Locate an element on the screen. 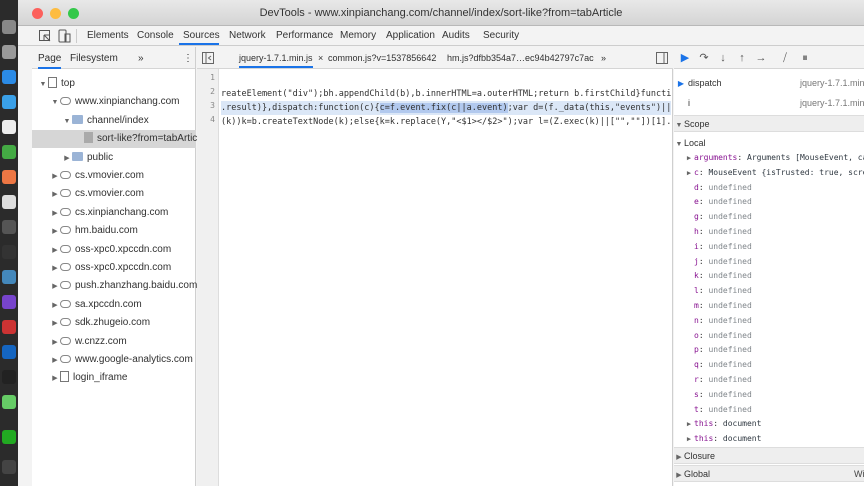  scope-variable: n: undefined is located at coordinates (769, 321).